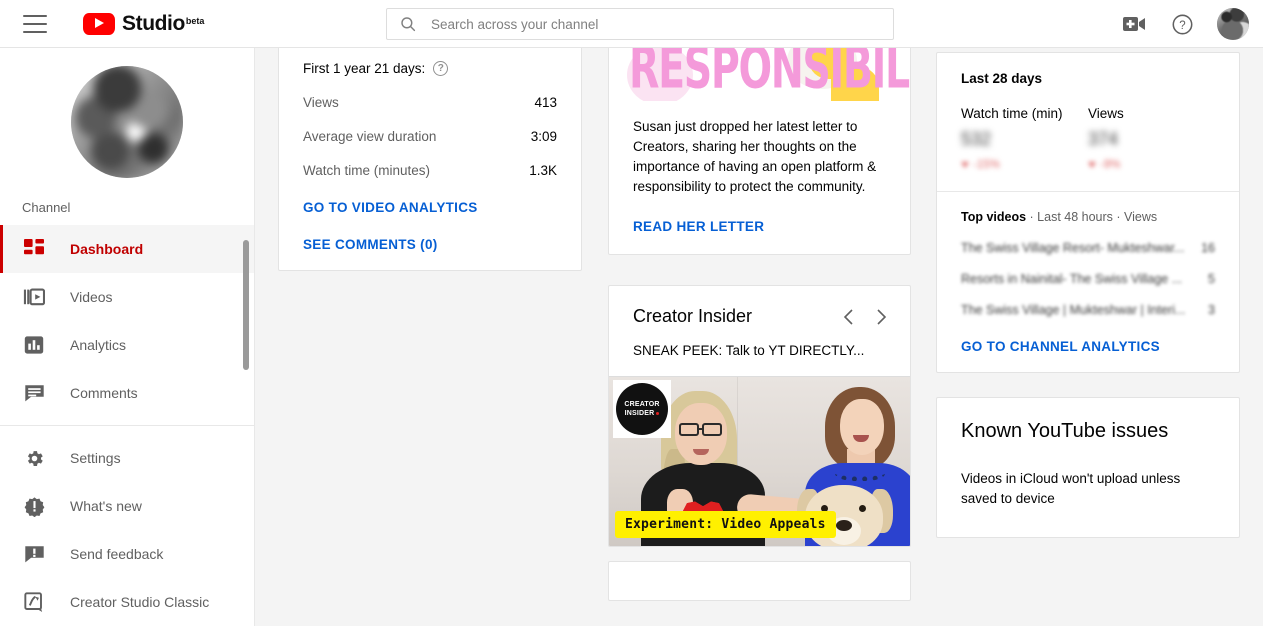  Describe the element at coordinates (994, 217) in the screenshot. I see `top-videos-title: Top videos` at that location.